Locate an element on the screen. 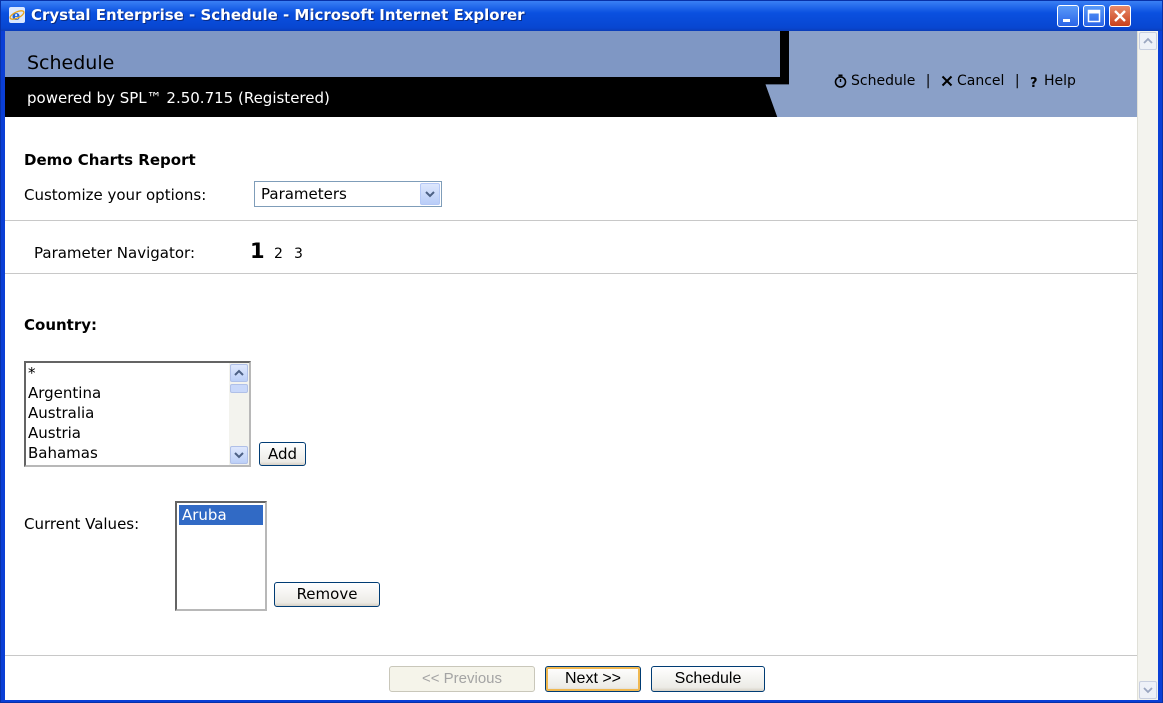 The height and width of the screenshot is (703, 1163). previous-button: << Previous is located at coordinates (462, 679).